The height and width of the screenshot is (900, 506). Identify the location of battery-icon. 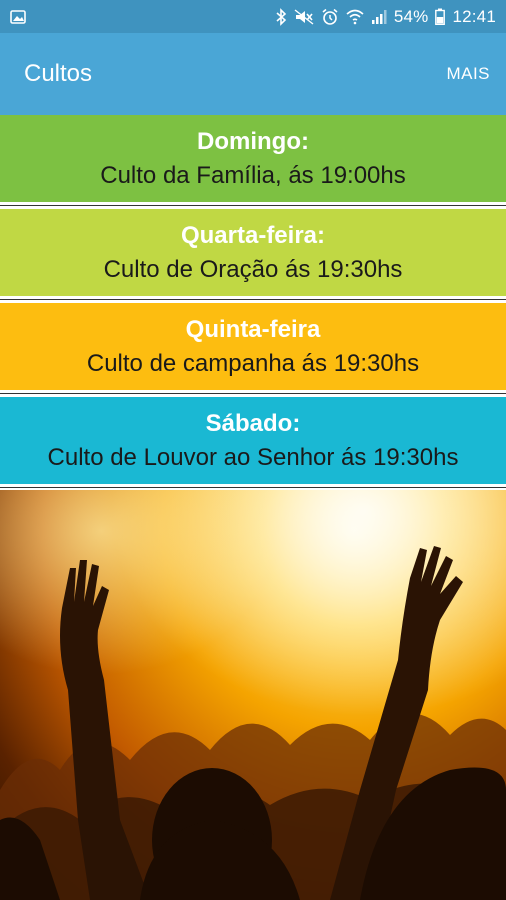
(440, 16).